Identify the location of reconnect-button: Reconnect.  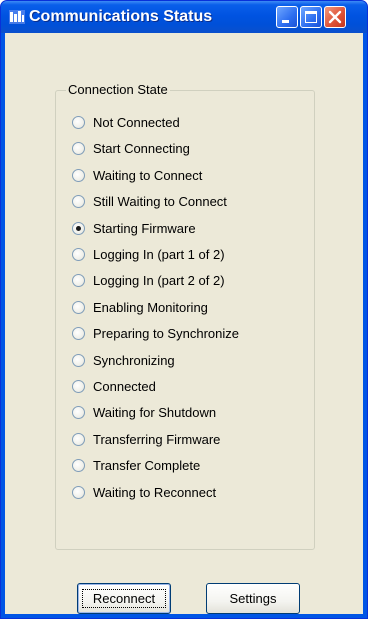
(124, 598).